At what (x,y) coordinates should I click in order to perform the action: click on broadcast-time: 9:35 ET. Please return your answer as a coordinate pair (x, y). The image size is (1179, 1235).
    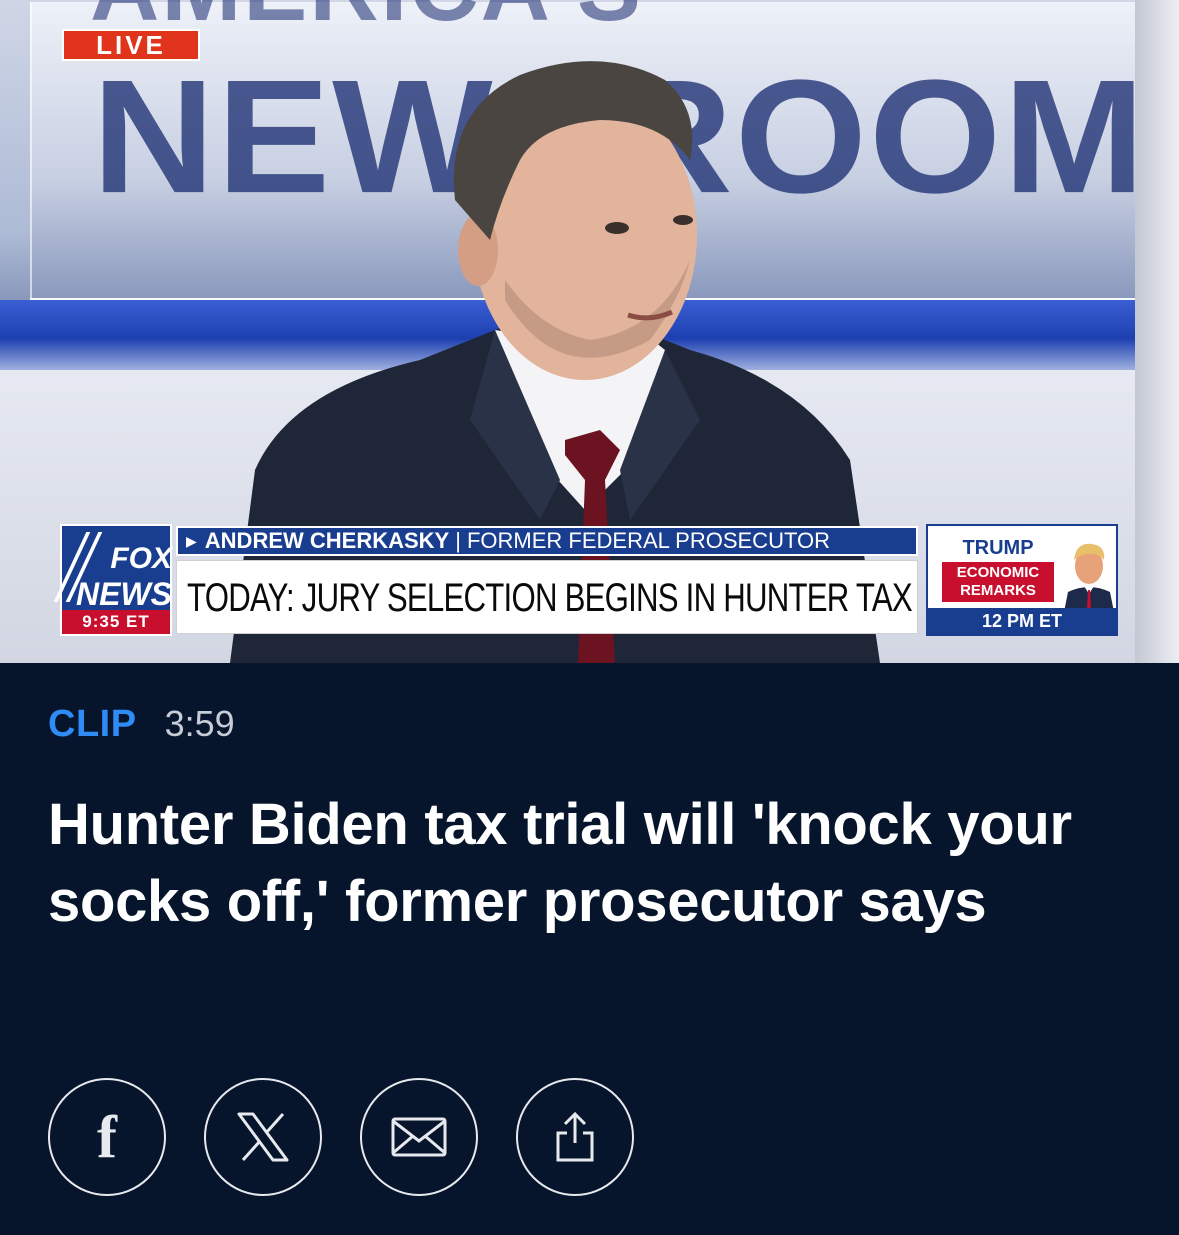
    Looking at the image, I should click on (116, 622).